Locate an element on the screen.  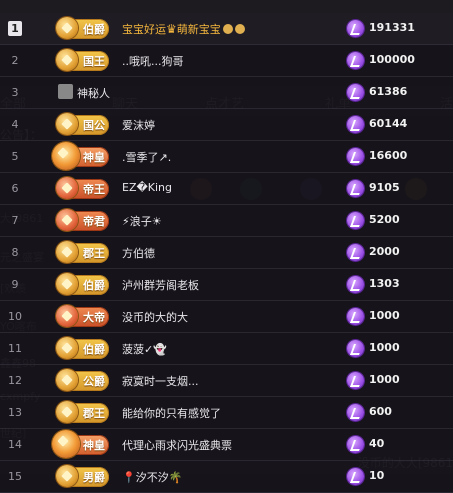
contribution-score: 9105 is located at coordinates (384, 187).